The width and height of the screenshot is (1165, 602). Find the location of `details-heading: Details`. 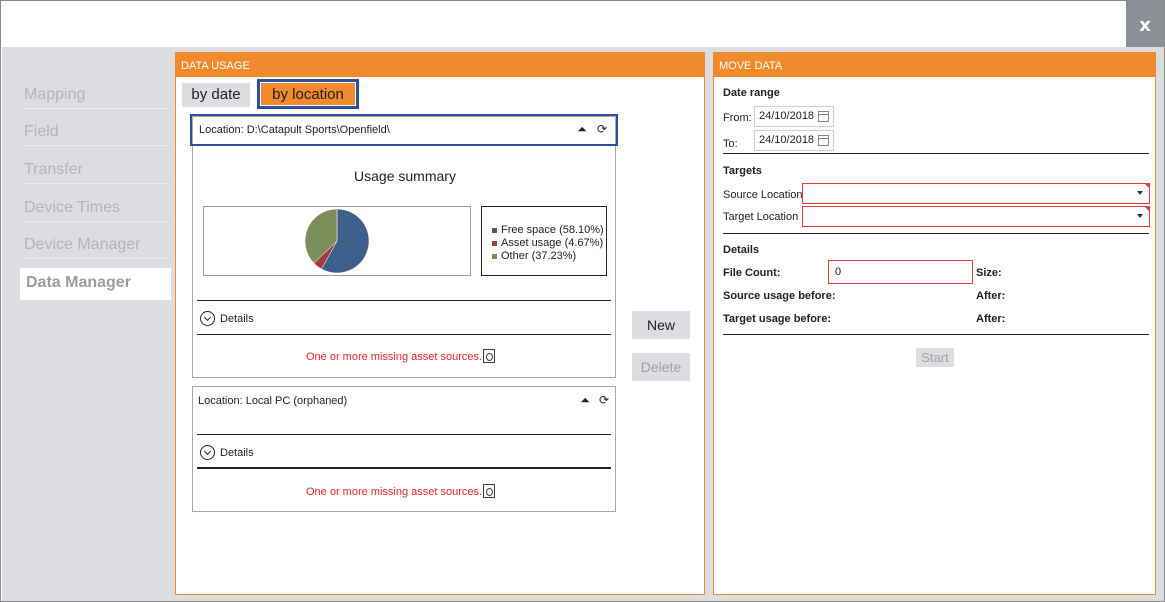

details-heading: Details is located at coordinates (741, 250).